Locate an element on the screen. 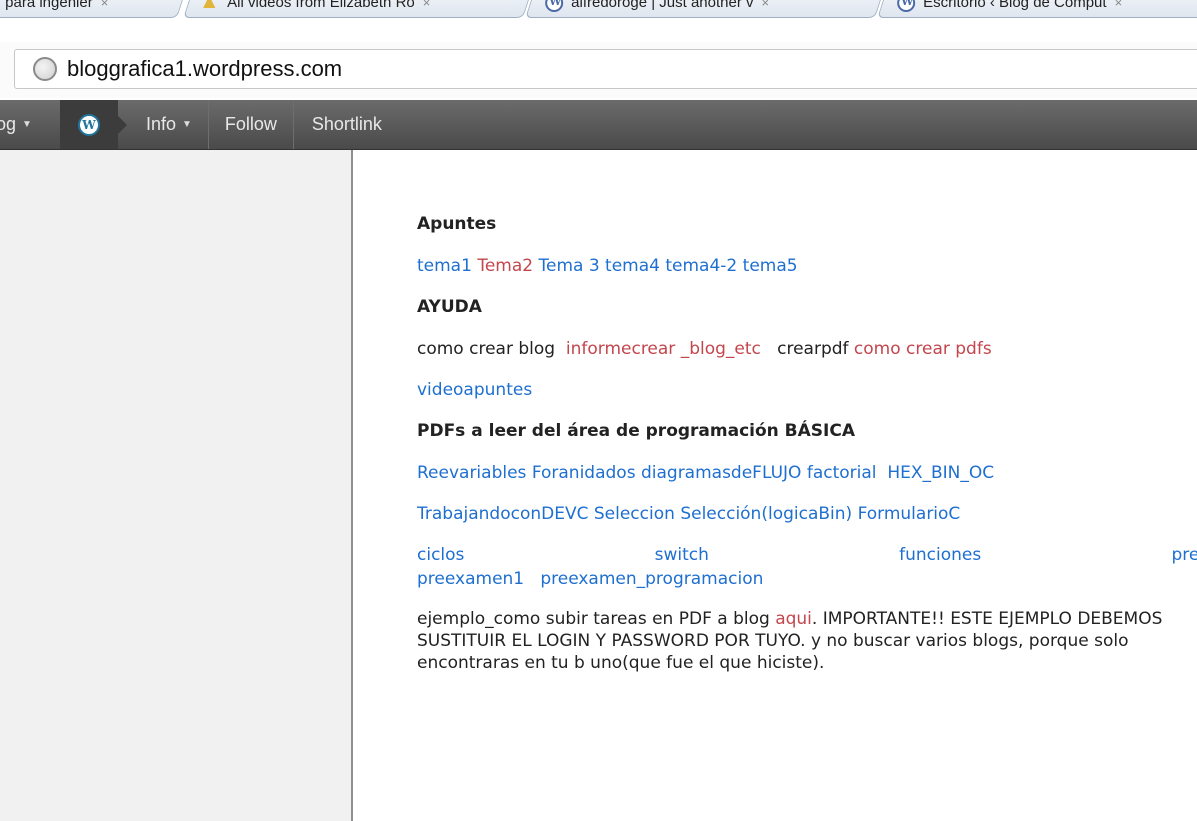 This screenshot has height=821, width=1197. link-preexamen-programacion: preexamen_programacion is located at coordinates (651, 579).